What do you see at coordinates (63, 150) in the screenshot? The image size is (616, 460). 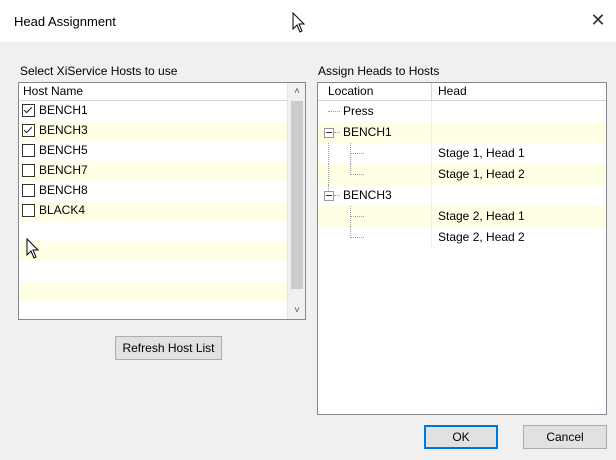 I see `host-name: BENCH5` at bounding box center [63, 150].